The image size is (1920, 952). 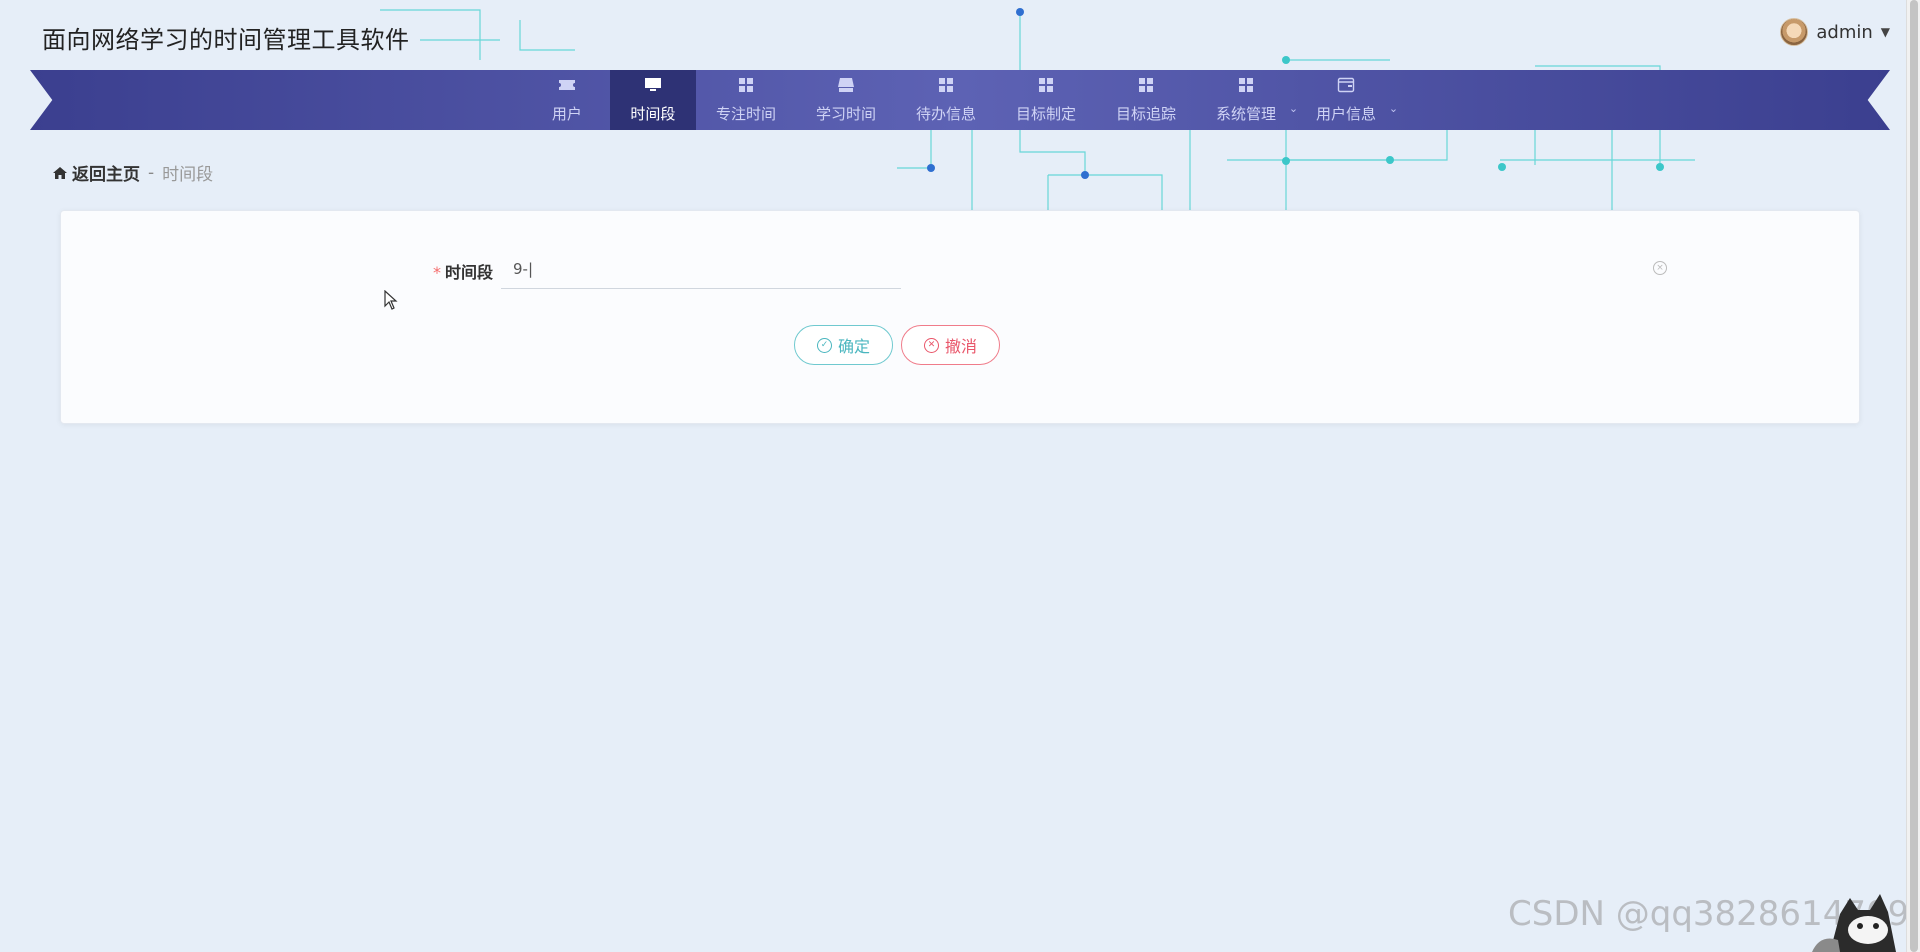 What do you see at coordinates (1146, 113) in the screenshot?
I see `nav-item-label: 目标追踪` at bounding box center [1146, 113].